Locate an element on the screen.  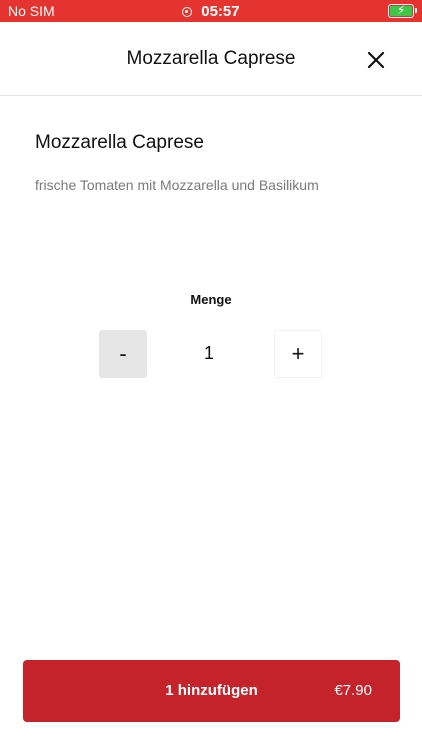
page-title: Mozzarella Caprese is located at coordinates (211, 58).